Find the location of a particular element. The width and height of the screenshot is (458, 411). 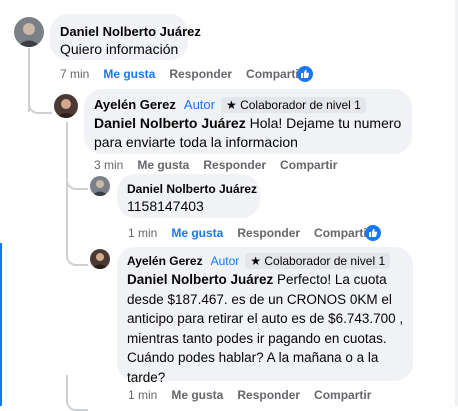

comment-text: Quiero información is located at coordinates (119, 49).